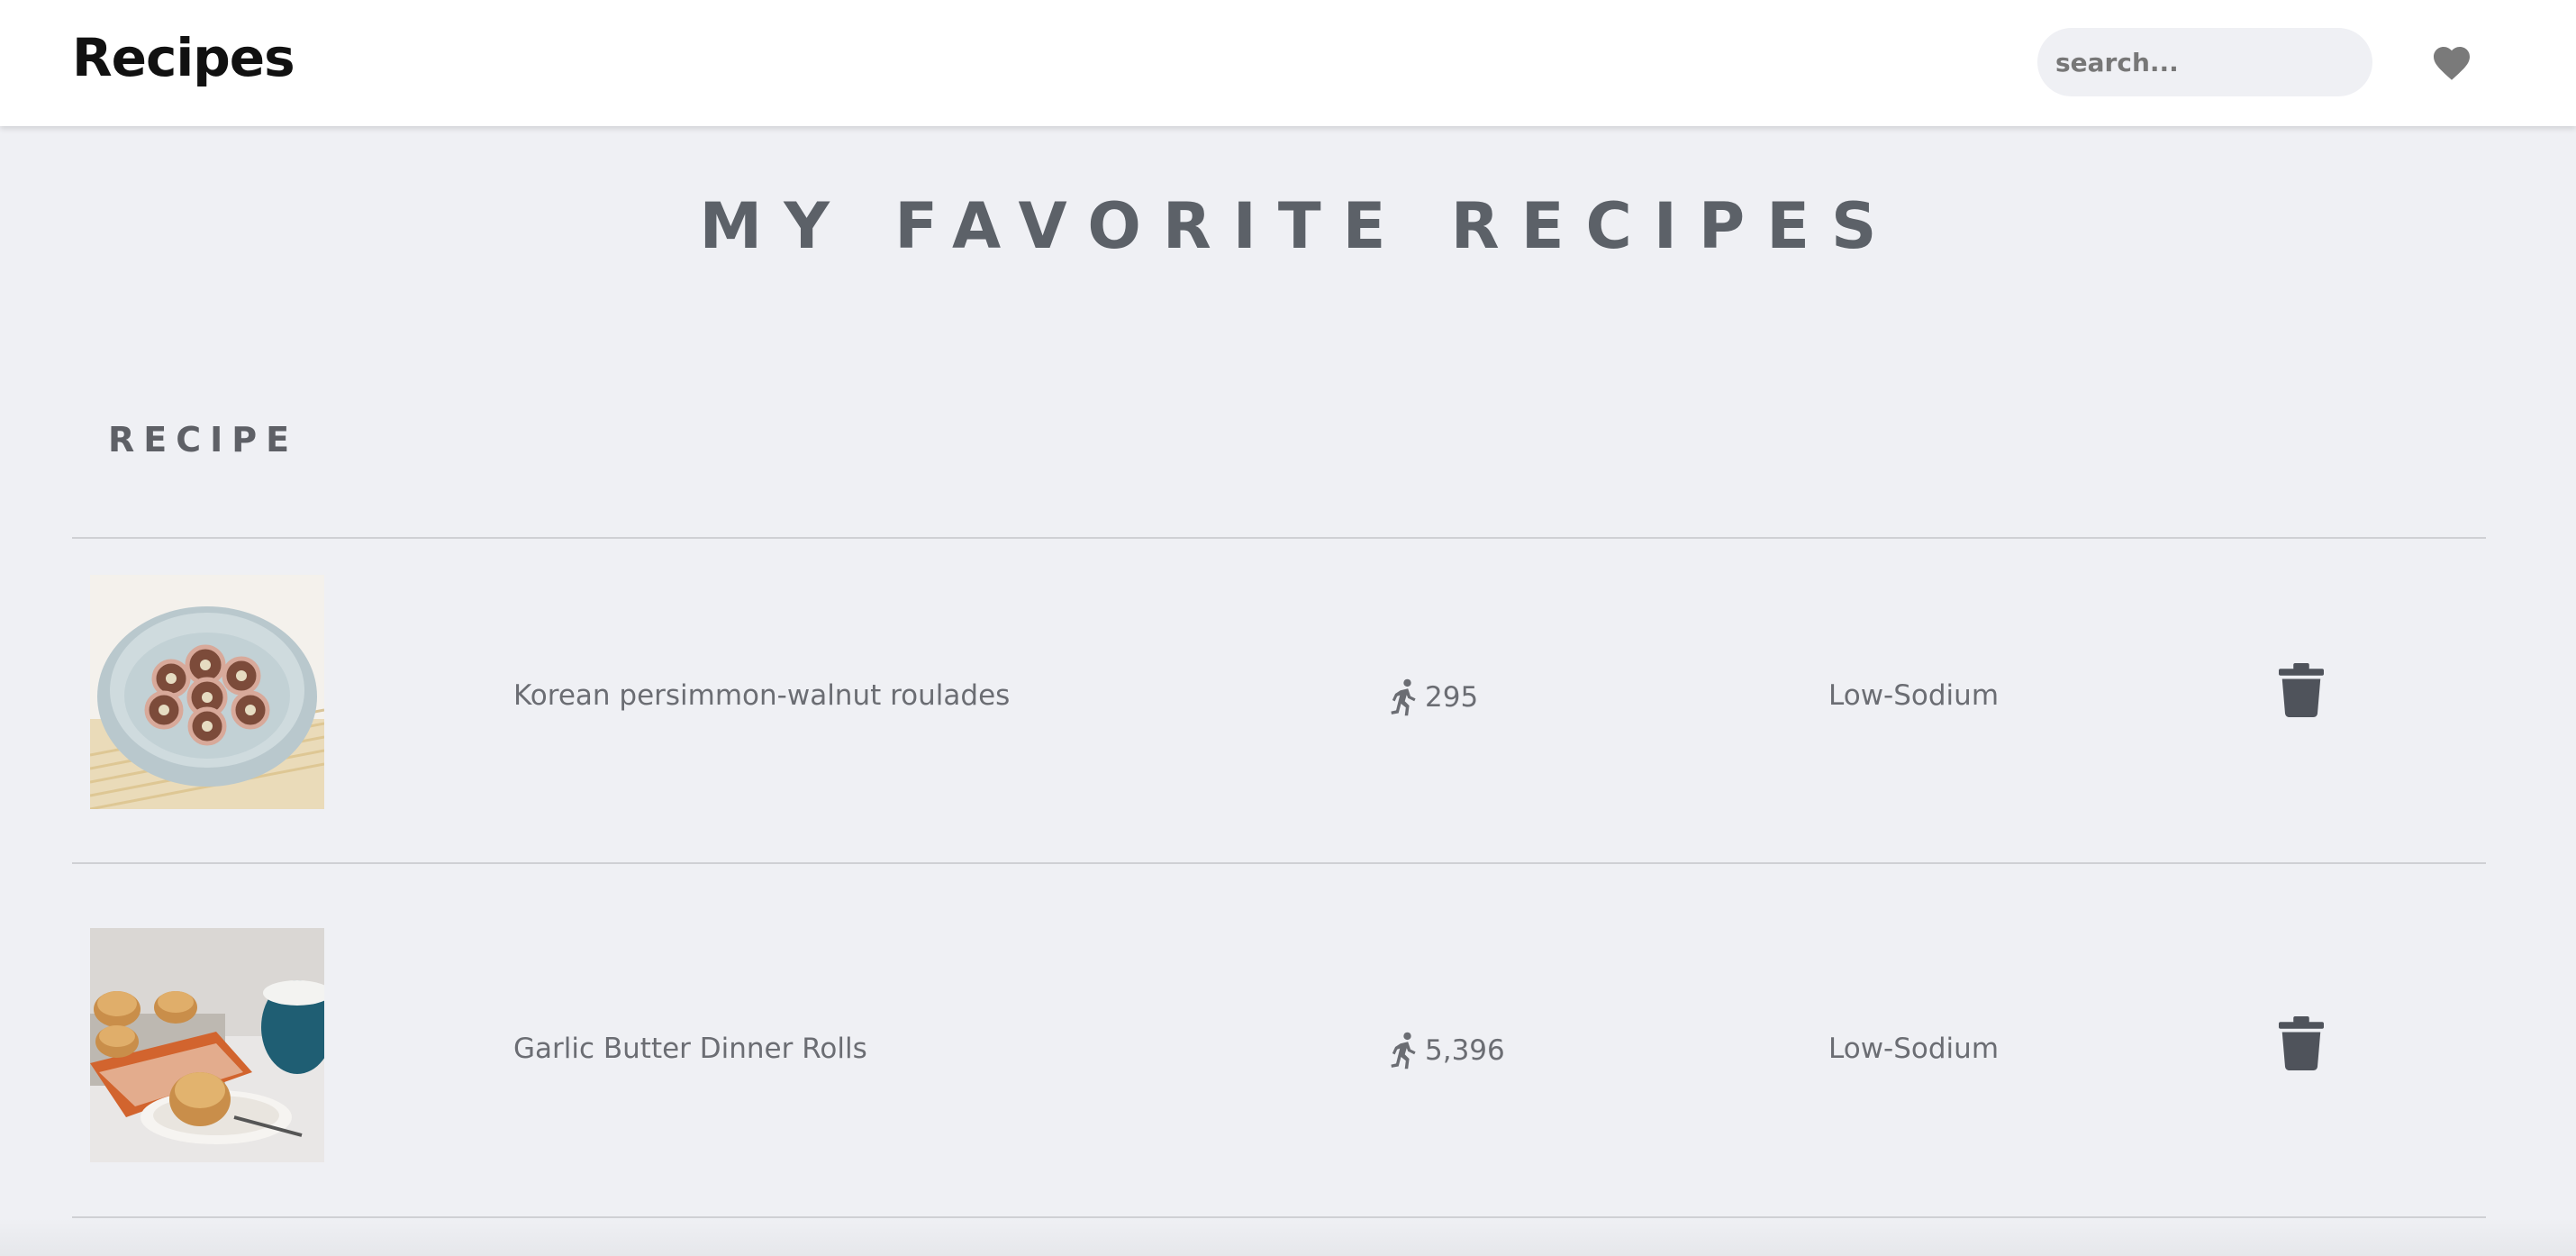  I want to click on heart-icon, so click(2451, 61).